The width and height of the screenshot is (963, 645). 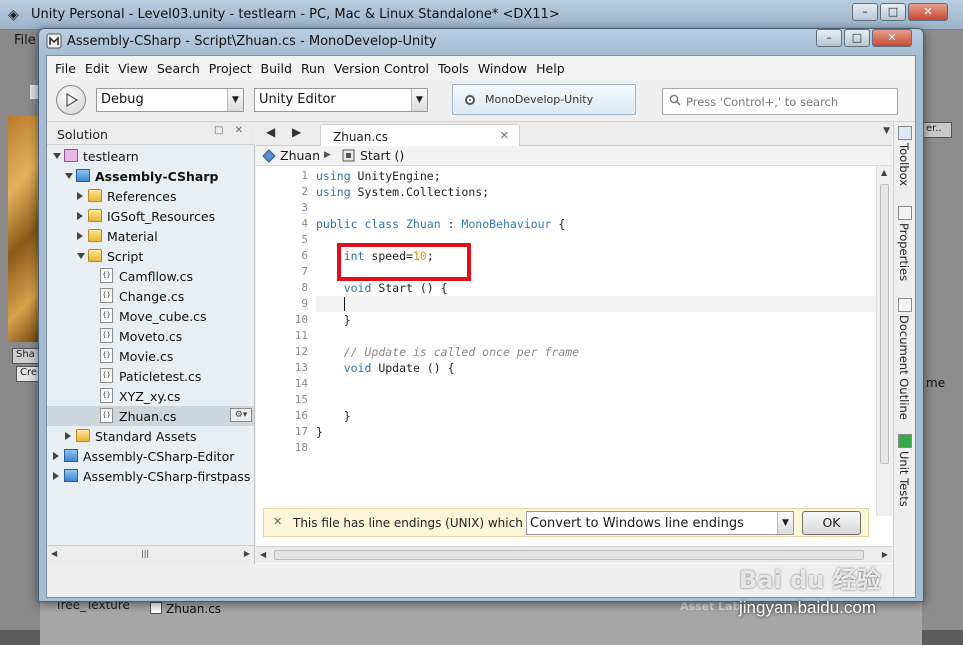 What do you see at coordinates (928, 12) in the screenshot?
I see `unity-close-button: ✕` at bounding box center [928, 12].